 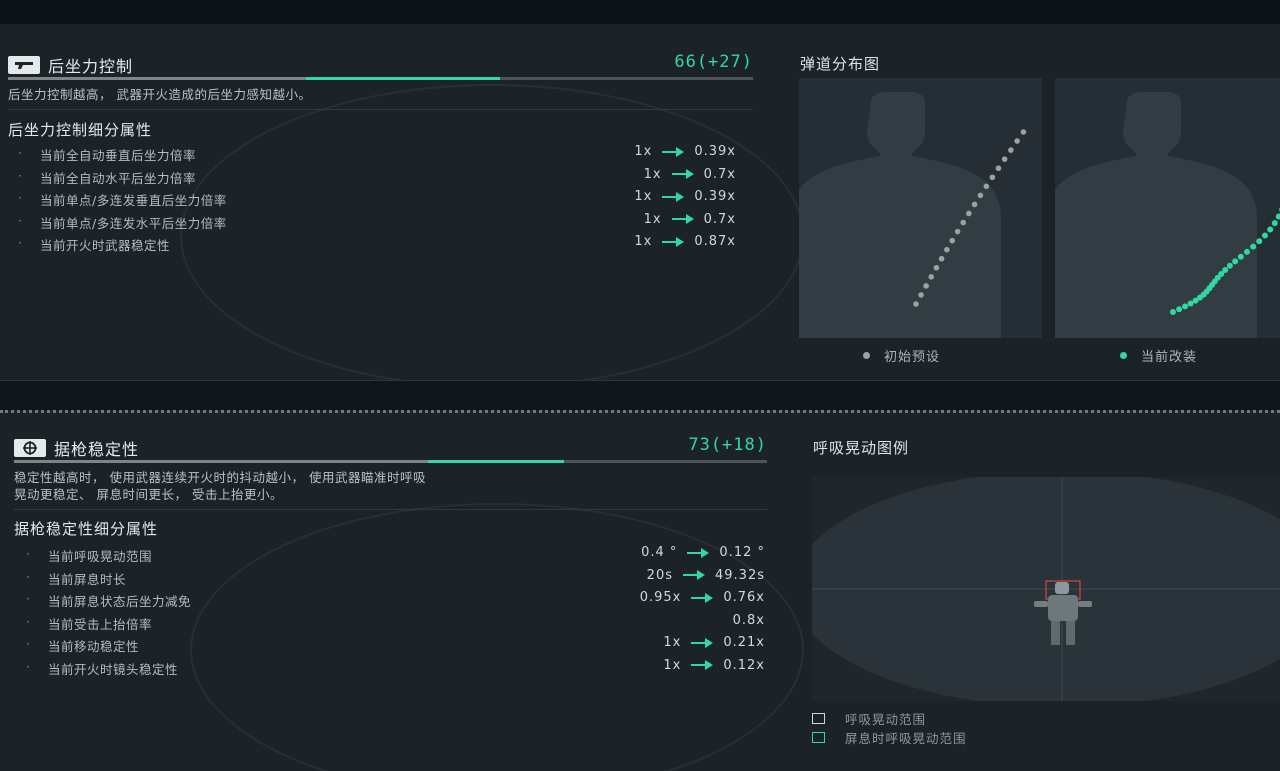 What do you see at coordinates (377, 243) in the screenshot?
I see `attribute-row: · 当前开火时武器稳定性 1x 0.87x` at bounding box center [377, 243].